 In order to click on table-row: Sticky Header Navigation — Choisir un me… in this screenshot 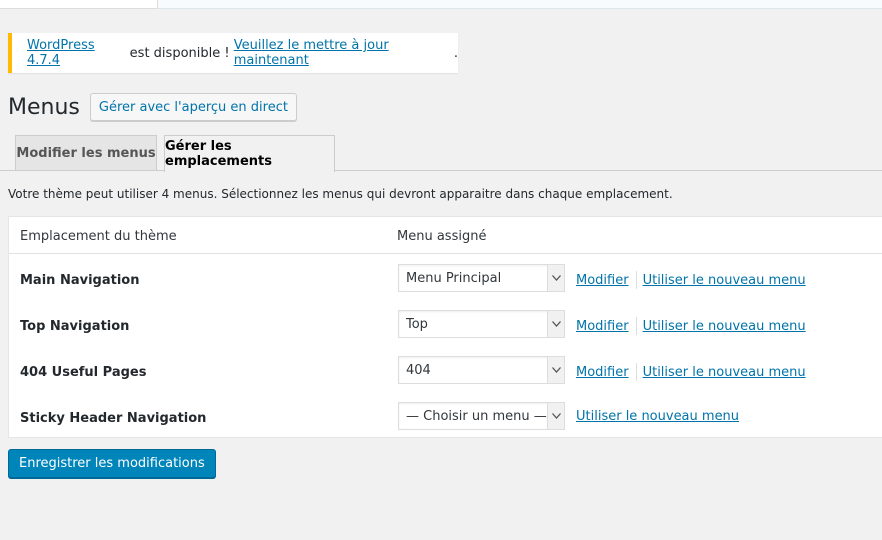, I will do `click(445, 415)`.